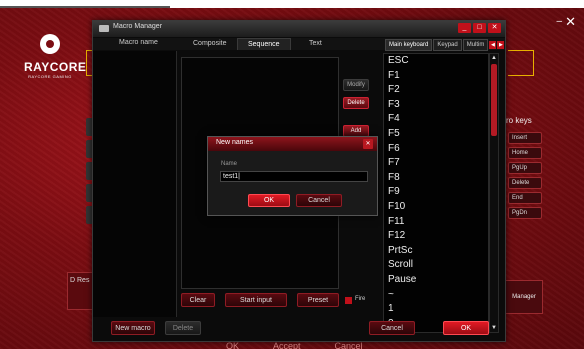  What do you see at coordinates (269, 200) in the screenshot?
I see `dialog-ok-button: OK` at bounding box center [269, 200].